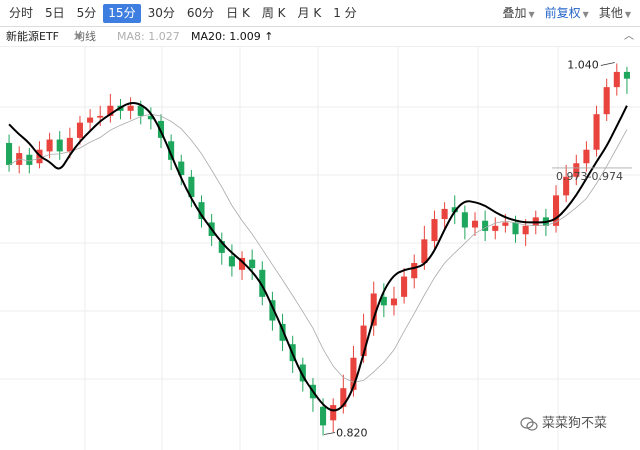 The width and height of the screenshot is (640, 450). I want to click on tab-8: 月 K, so click(310, 13).